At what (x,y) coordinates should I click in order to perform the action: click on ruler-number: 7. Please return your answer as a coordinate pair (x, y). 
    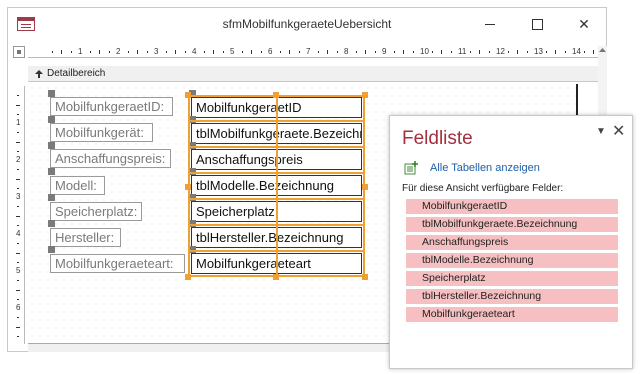
    Looking at the image, I should click on (308, 51).